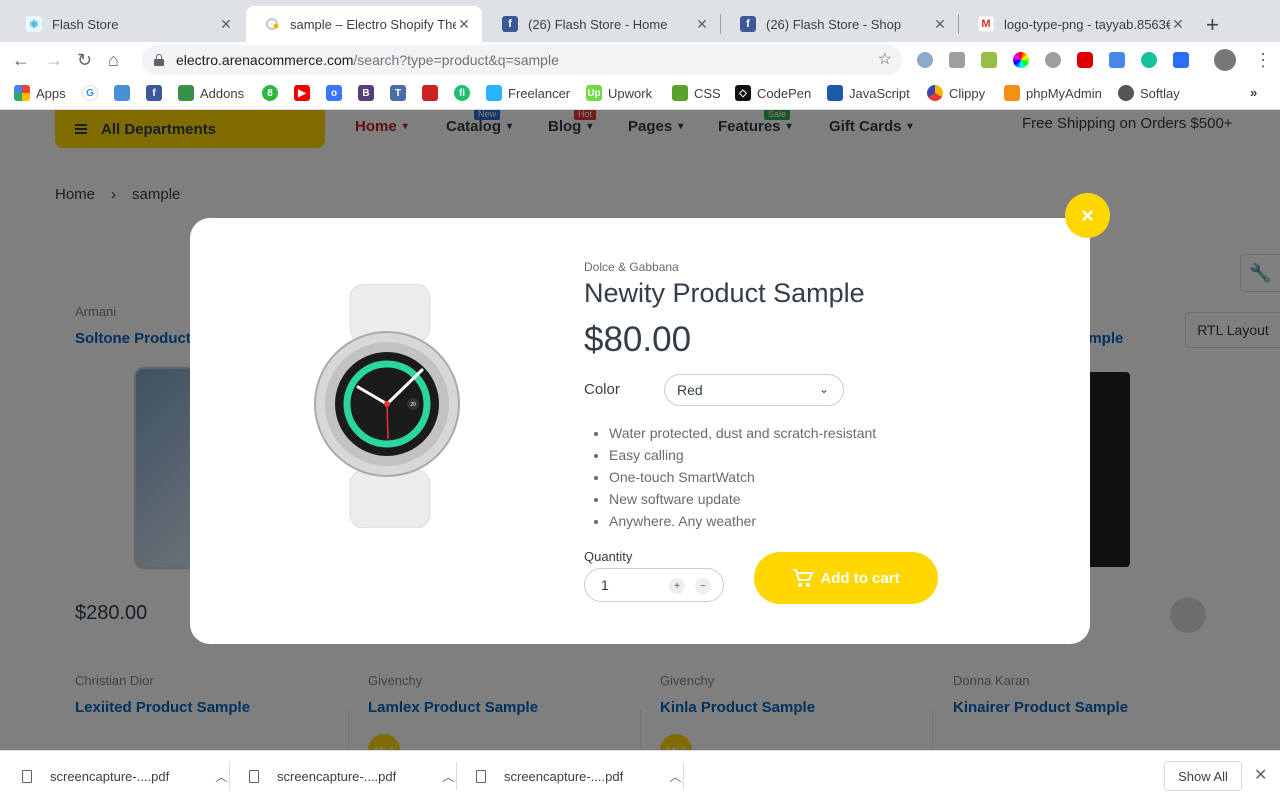  Describe the element at coordinates (619, 93) in the screenshot. I see `bookmark-upwork: Up Upwork` at that location.